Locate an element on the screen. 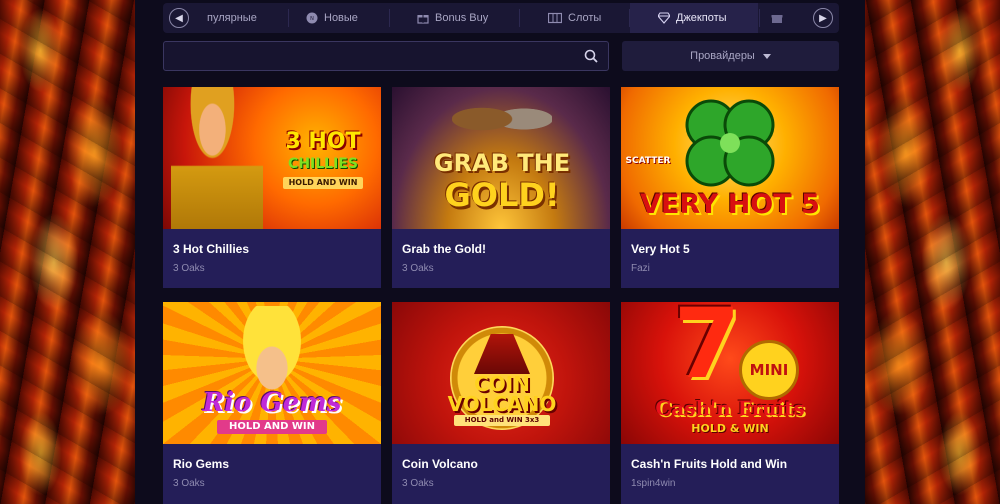 The image size is (1000, 504). providers-label: Провайдеры is located at coordinates (722, 56).